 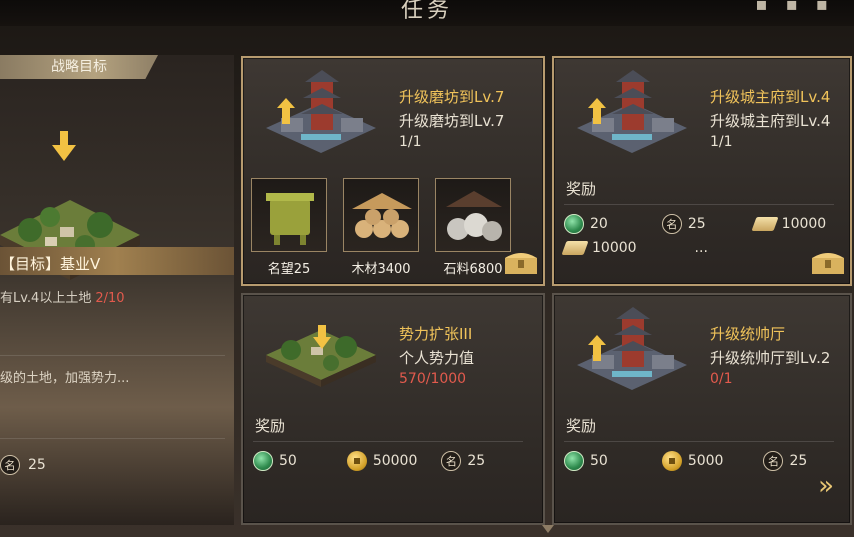 I want to click on goal-requirement: 有Lv.4以上土地 2/10, so click(x=62, y=296).